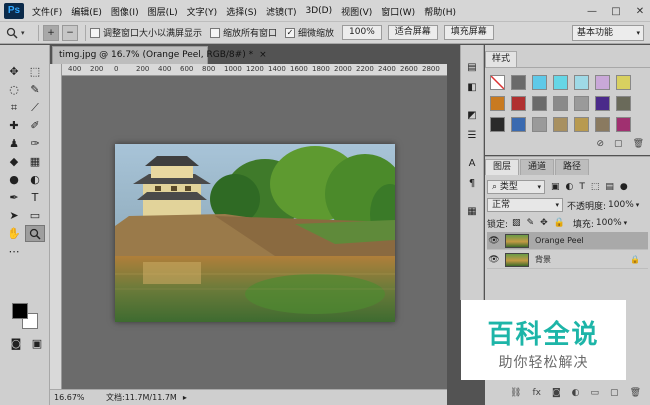 The width and height of the screenshot is (650, 405). What do you see at coordinates (125, 11) in the screenshot?
I see `menu-image: 图像(I)` at bounding box center [125, 11].